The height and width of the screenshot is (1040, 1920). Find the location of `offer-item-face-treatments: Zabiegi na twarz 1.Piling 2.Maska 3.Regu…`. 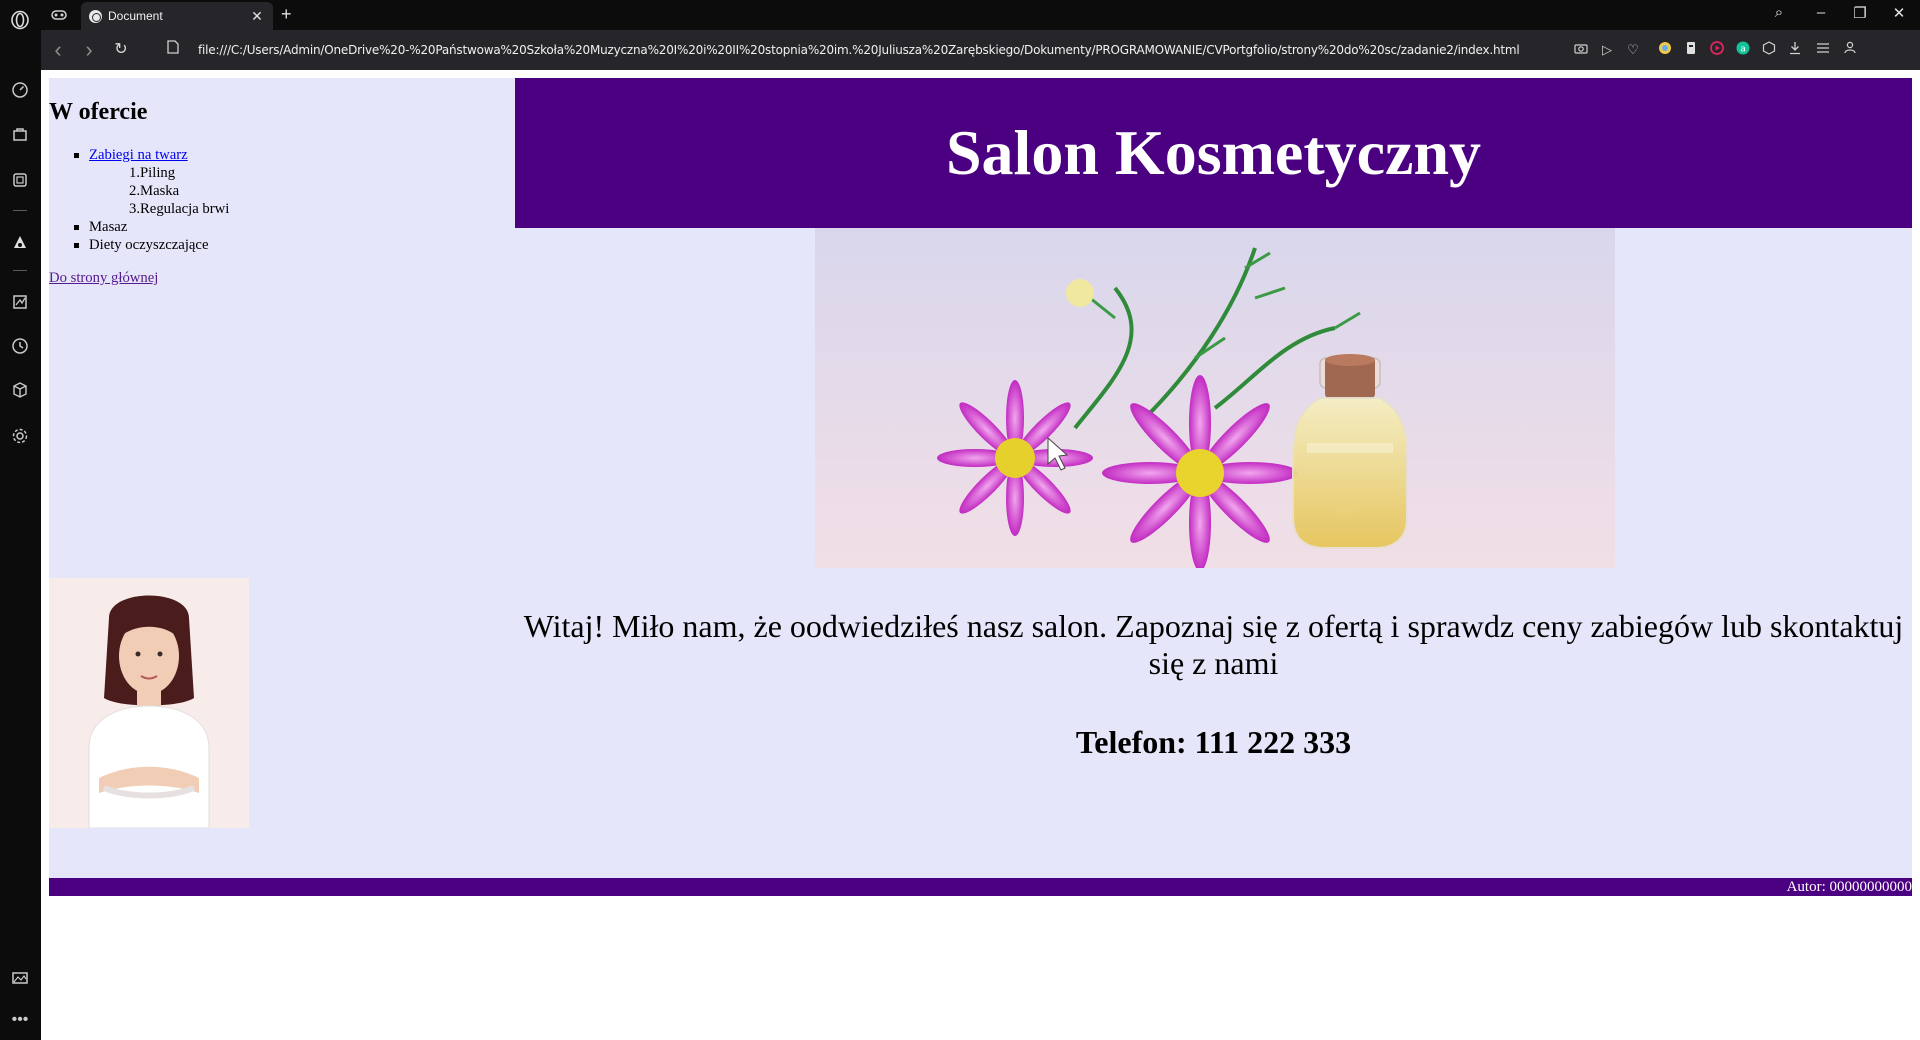

offer-item-face-treatments: Zabiegi na twarz 1.Piling 2.Maska 3.Regu… is located at coordinates (289, 182).